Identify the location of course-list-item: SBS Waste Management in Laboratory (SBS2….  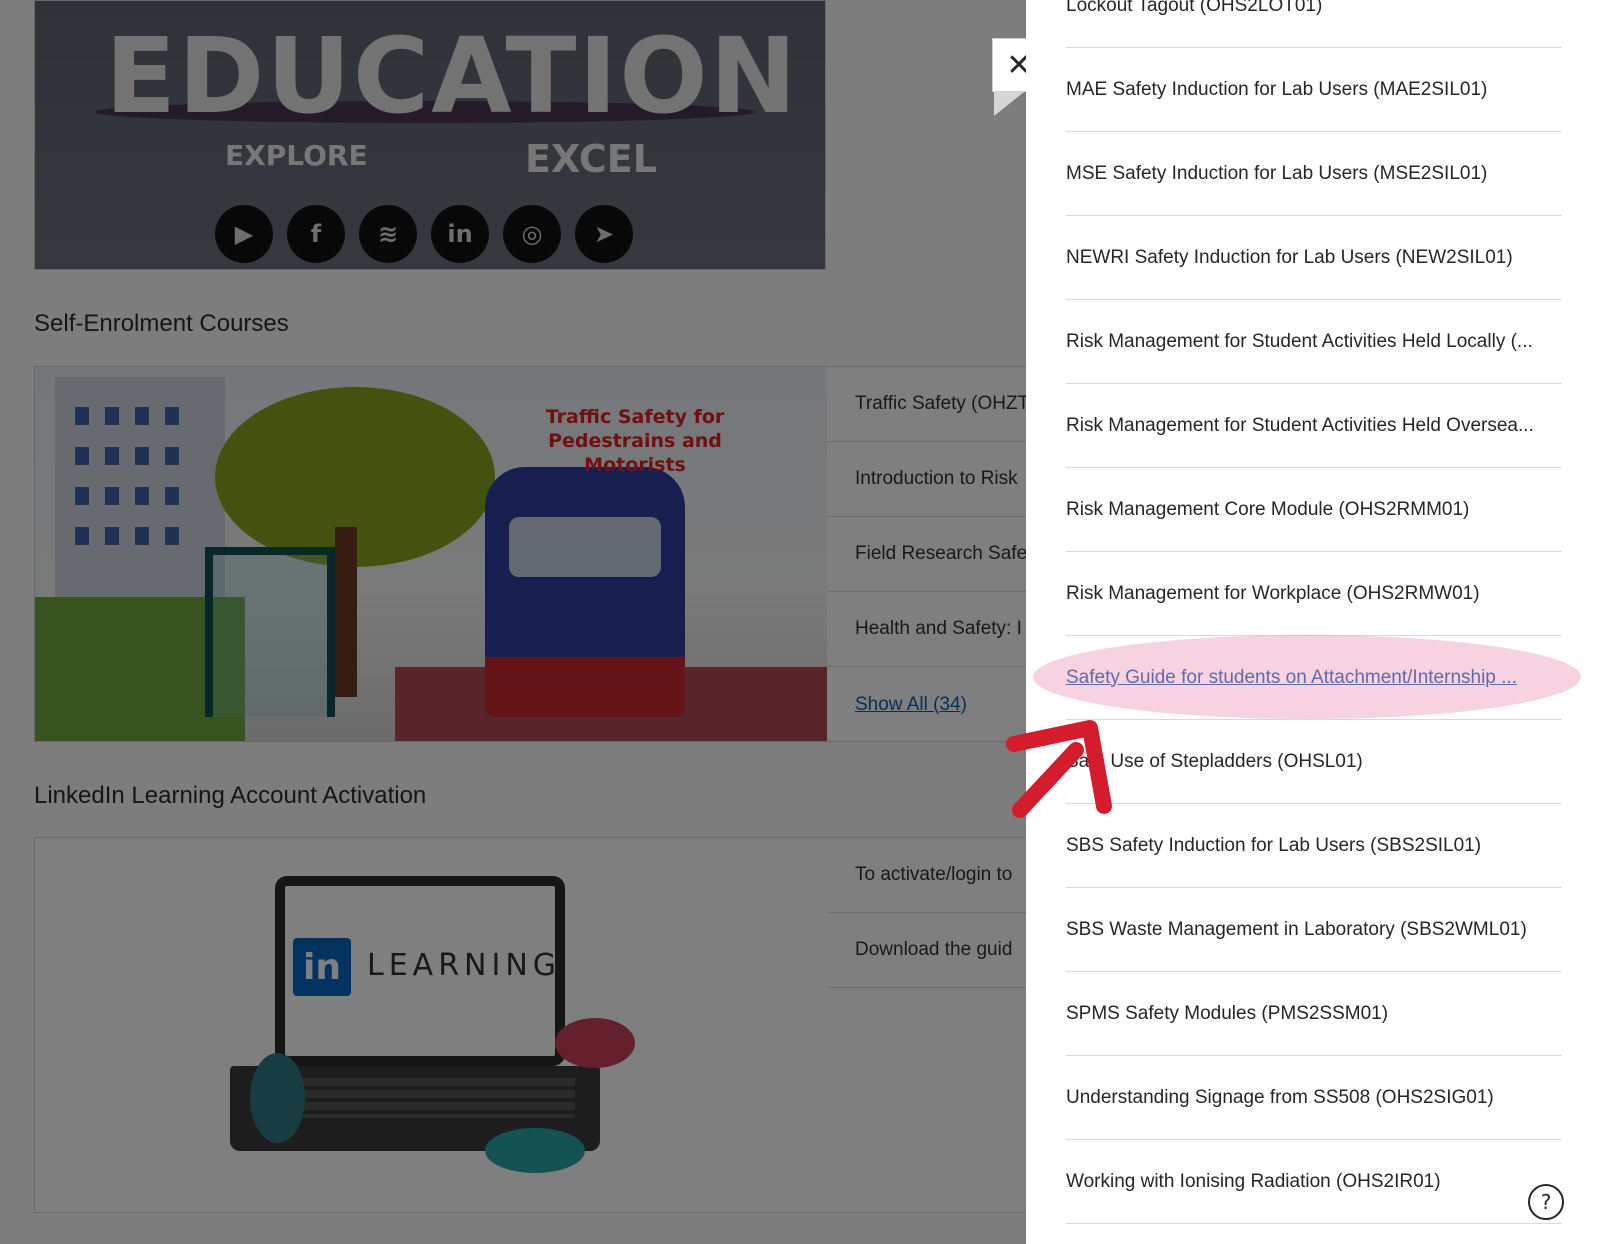
(1314, 930).